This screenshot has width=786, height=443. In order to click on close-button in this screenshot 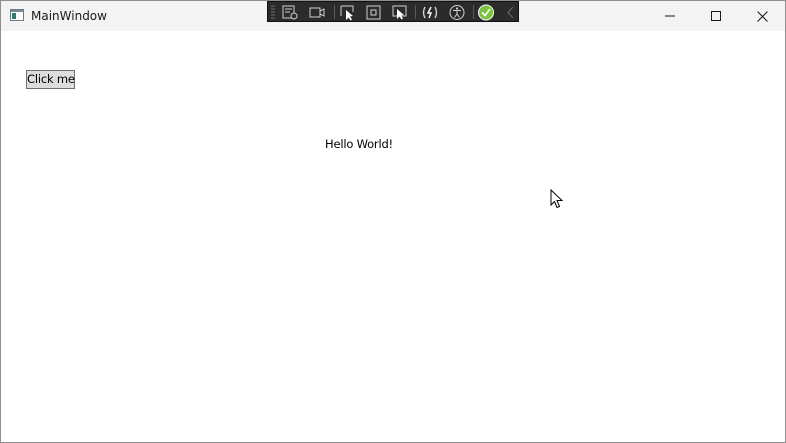, I will do `click(762, 16)`.